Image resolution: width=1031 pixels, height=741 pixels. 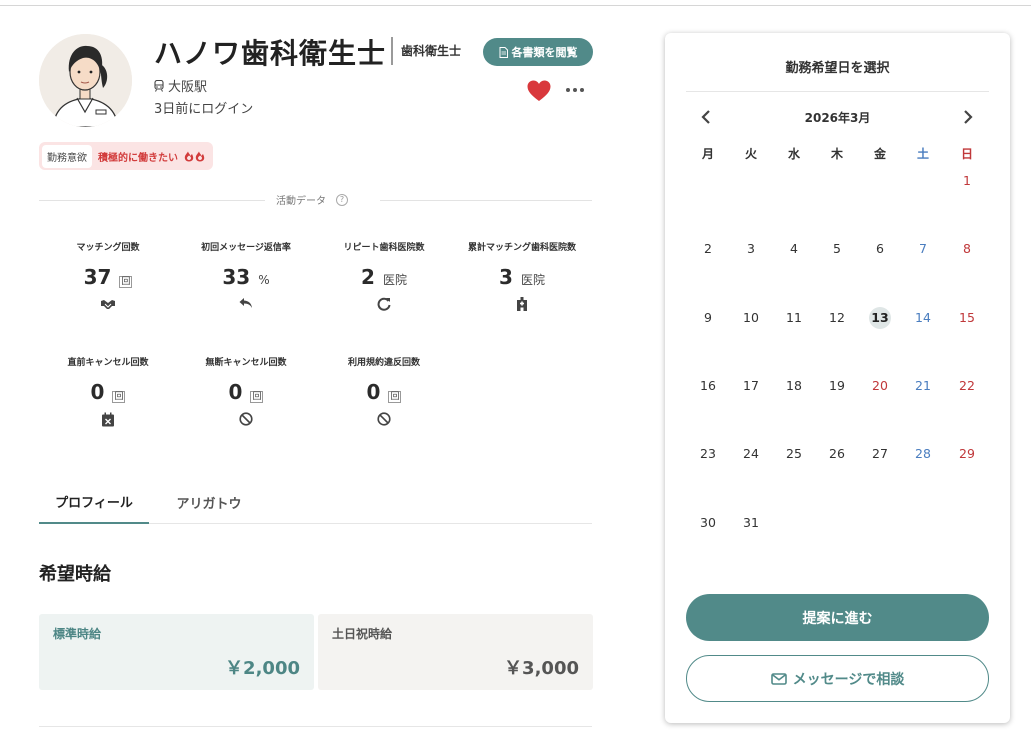 What do you see at coordinates (108, 304) in the screenshot?
I see `handshake-icon` at bounding box center [108, 304].